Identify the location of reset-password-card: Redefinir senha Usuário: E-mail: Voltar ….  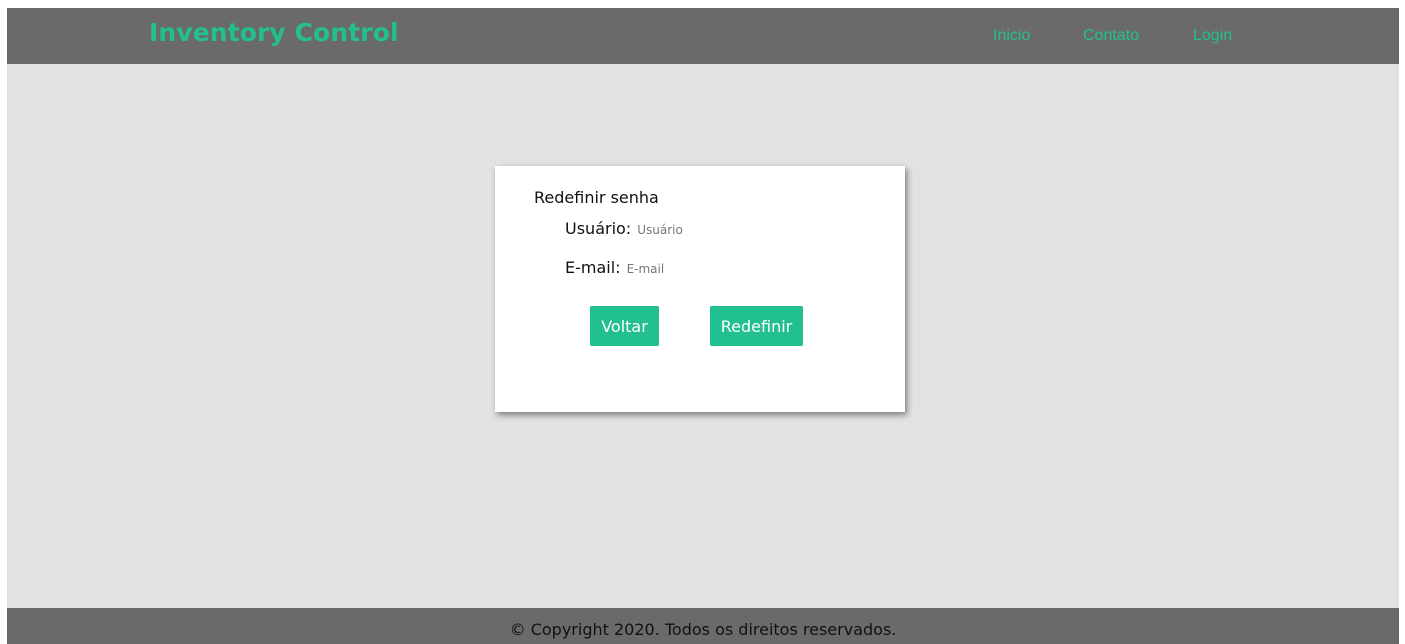
(700, 289).